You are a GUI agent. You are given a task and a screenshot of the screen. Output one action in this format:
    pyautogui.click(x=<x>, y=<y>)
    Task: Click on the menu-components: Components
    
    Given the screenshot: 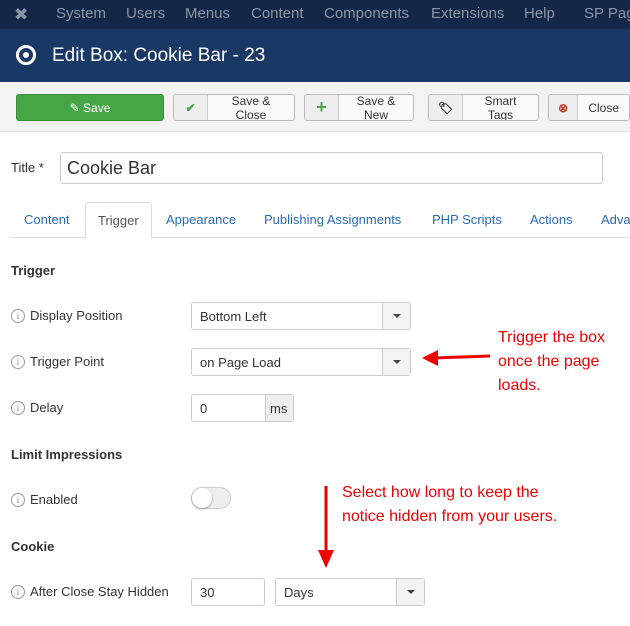 What is the action you would take?
    pyautogui.click(x=366, y=13)
    